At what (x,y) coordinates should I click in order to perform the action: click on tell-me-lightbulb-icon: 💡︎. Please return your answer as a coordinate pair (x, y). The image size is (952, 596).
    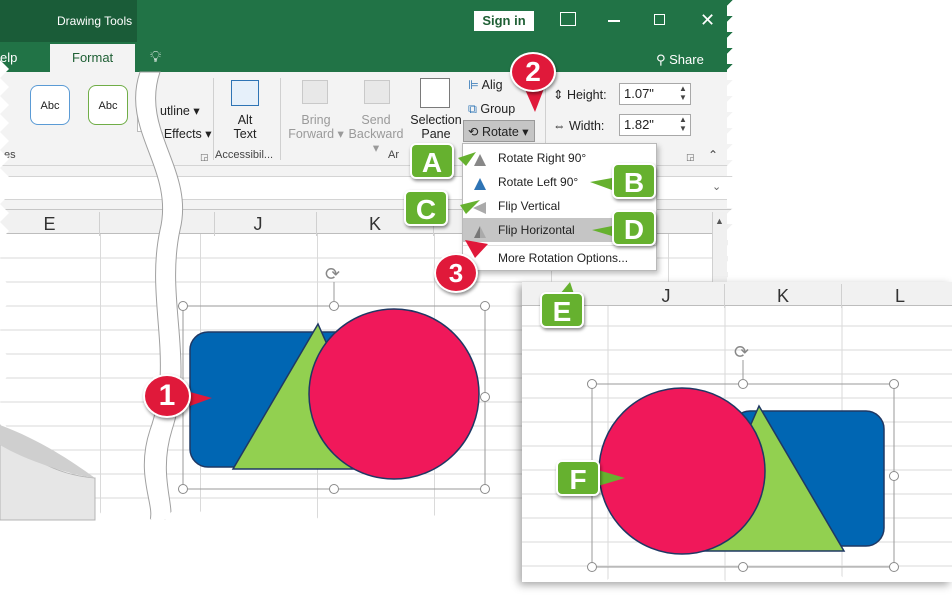
    Looking at the image, I should click on (155, 58).